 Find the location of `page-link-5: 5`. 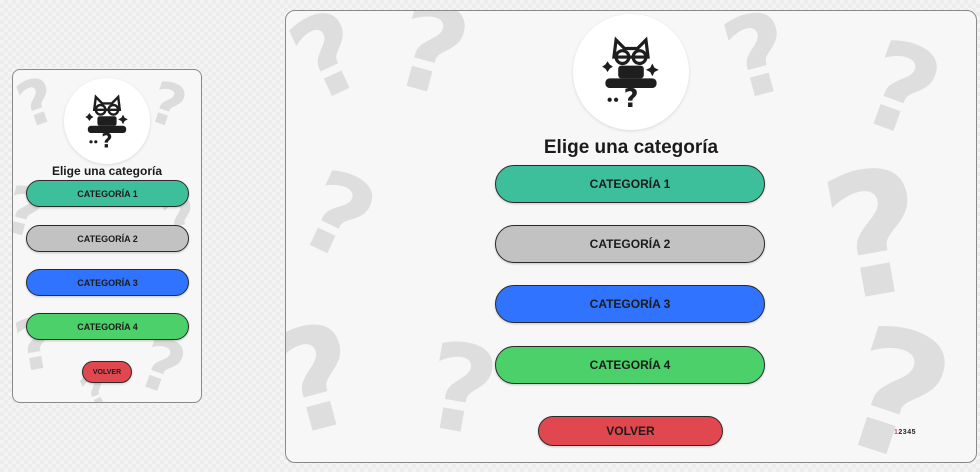

page-link-5: 5 is located at coordinates (914, 432).